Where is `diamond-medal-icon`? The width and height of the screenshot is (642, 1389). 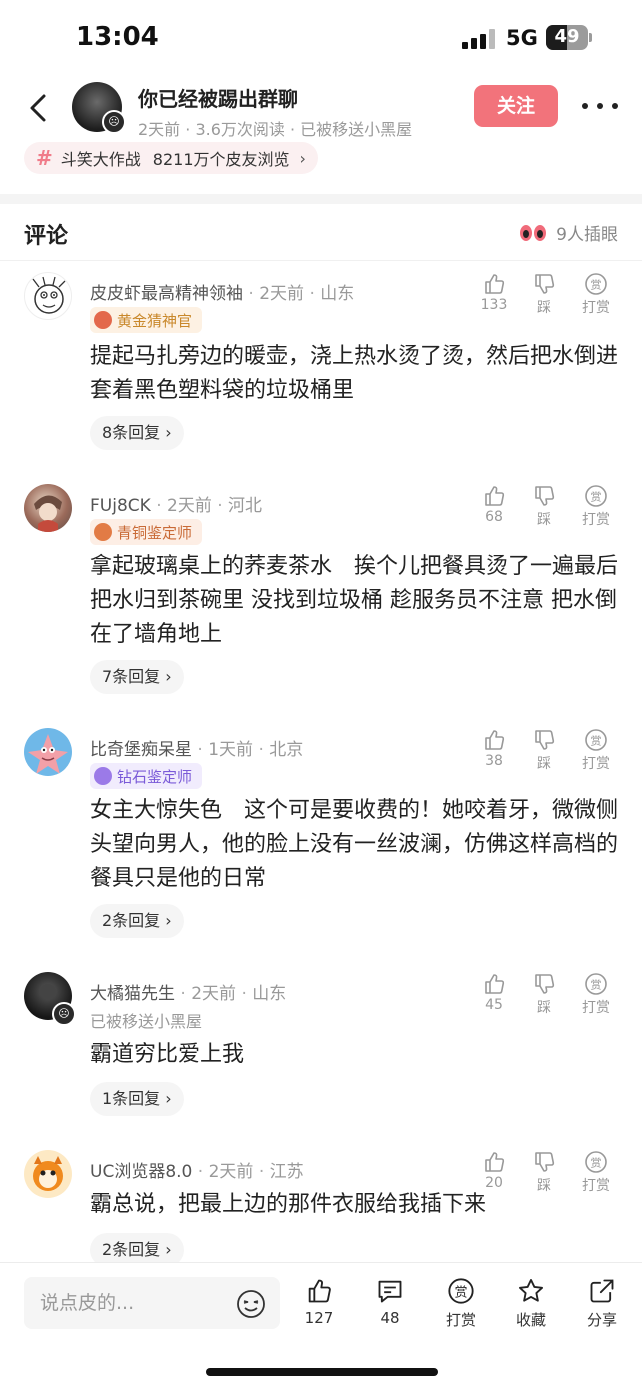 diamond-medal-icon is located at coordinates (103, 776).